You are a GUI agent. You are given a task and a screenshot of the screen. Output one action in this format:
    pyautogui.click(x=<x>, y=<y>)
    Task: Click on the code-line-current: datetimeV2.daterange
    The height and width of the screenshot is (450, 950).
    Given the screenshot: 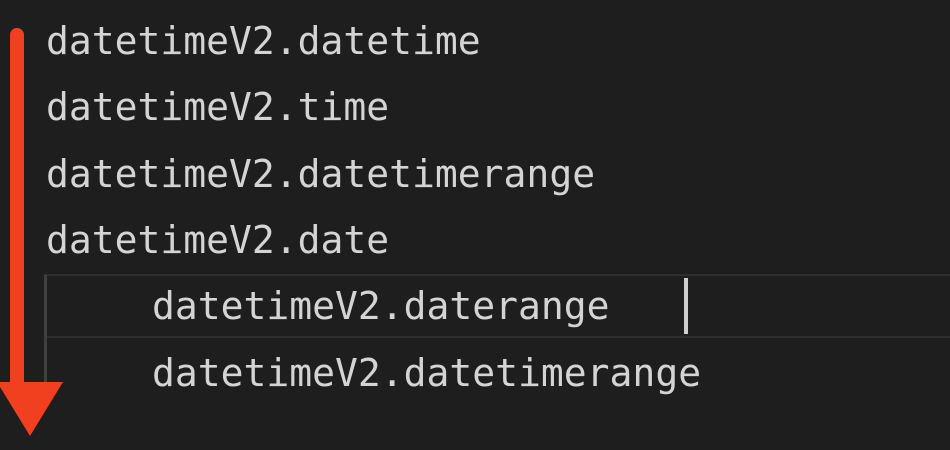 What is the action you would take?
    pyautogui.click(x=475, y=306)
    